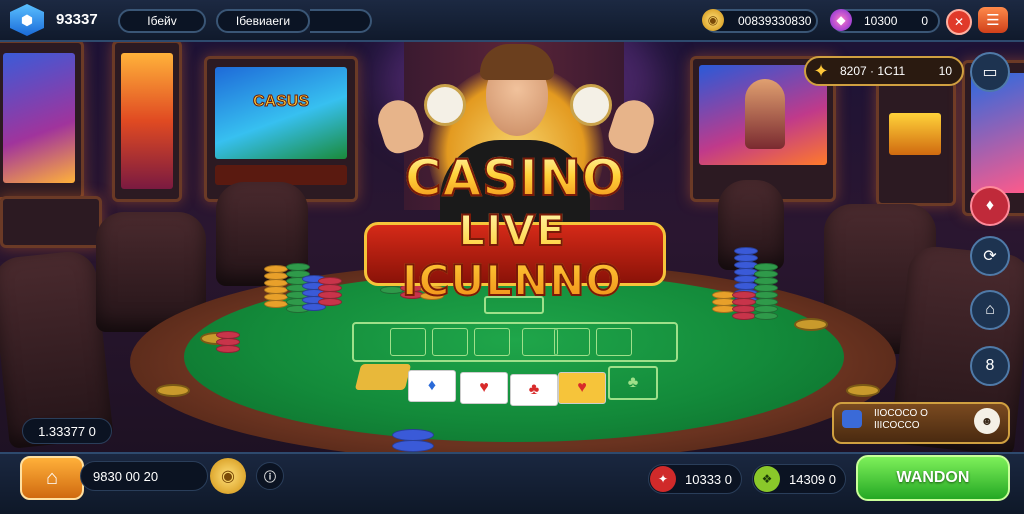 Image resolution: width=1024 pixels, height=514 pixels. Describe the element at coordinates (821, 70) in the screenshot. I see `medal-icon: ✦` at that location.